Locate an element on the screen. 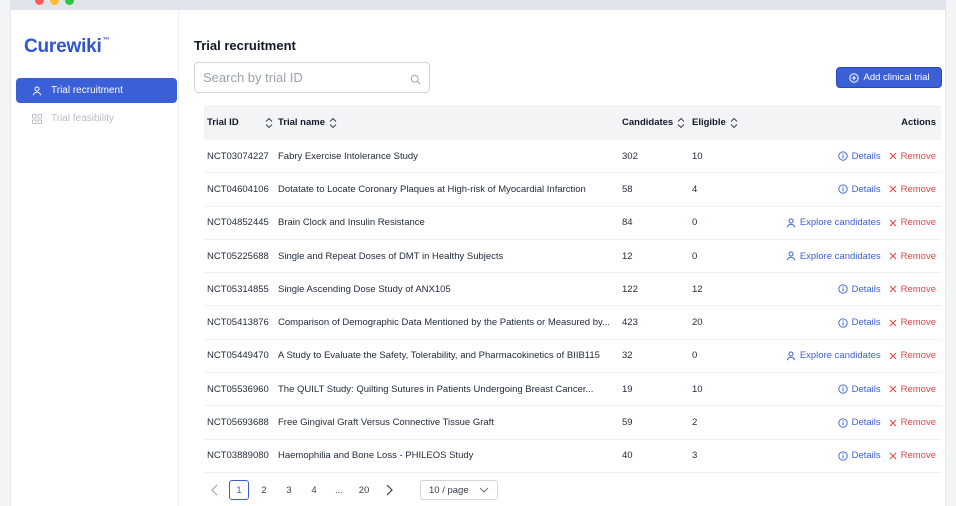 This screenshot has height=506, width=956. previous-page-button is located at coordinates (214, 490).